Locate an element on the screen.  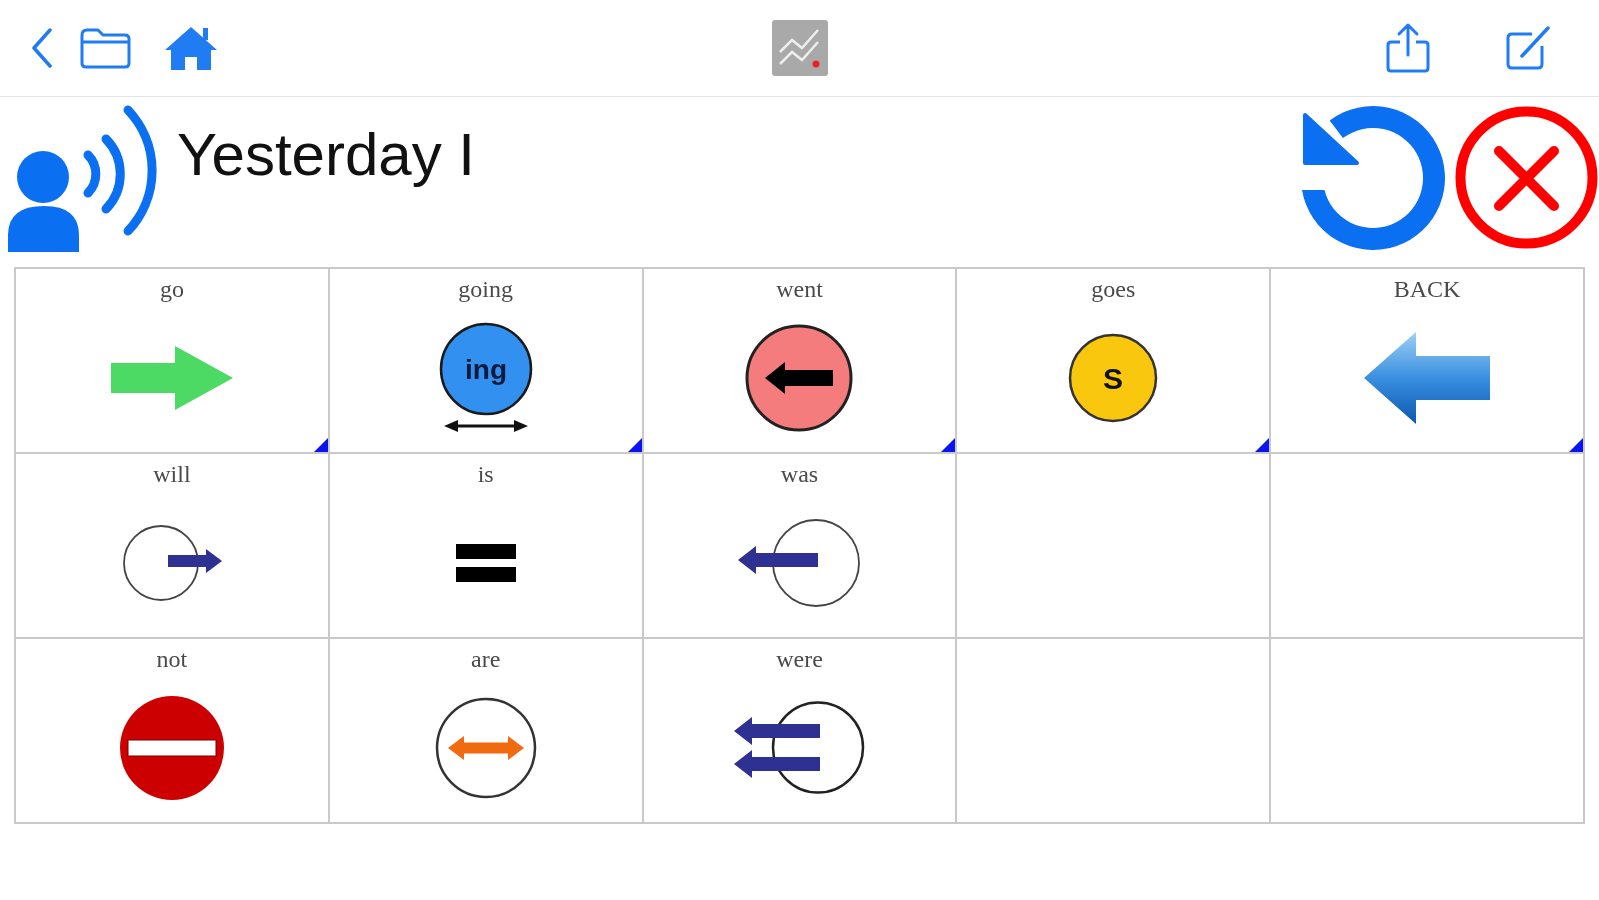
word-symbol-button: will is located at coordinates (172, 545).